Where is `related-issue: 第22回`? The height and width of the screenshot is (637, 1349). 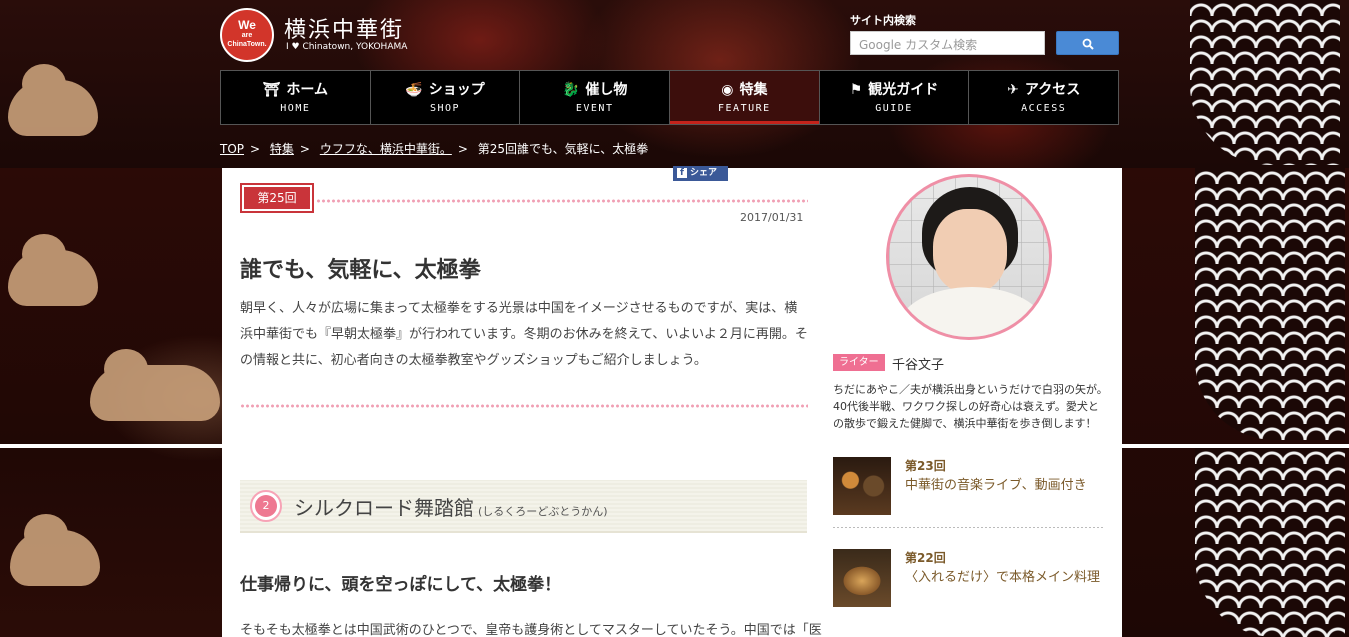
related-issue: 第22回 is located at coordinates (925, 558).